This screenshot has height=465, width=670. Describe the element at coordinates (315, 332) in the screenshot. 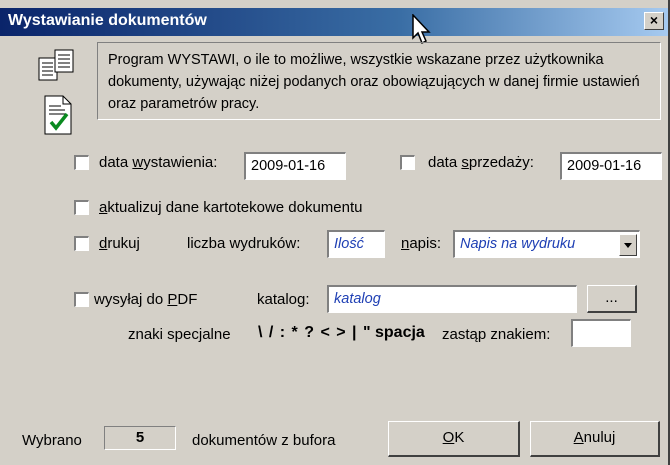

I see `special-chars-list: \ / : * ? < > | "` at that location.